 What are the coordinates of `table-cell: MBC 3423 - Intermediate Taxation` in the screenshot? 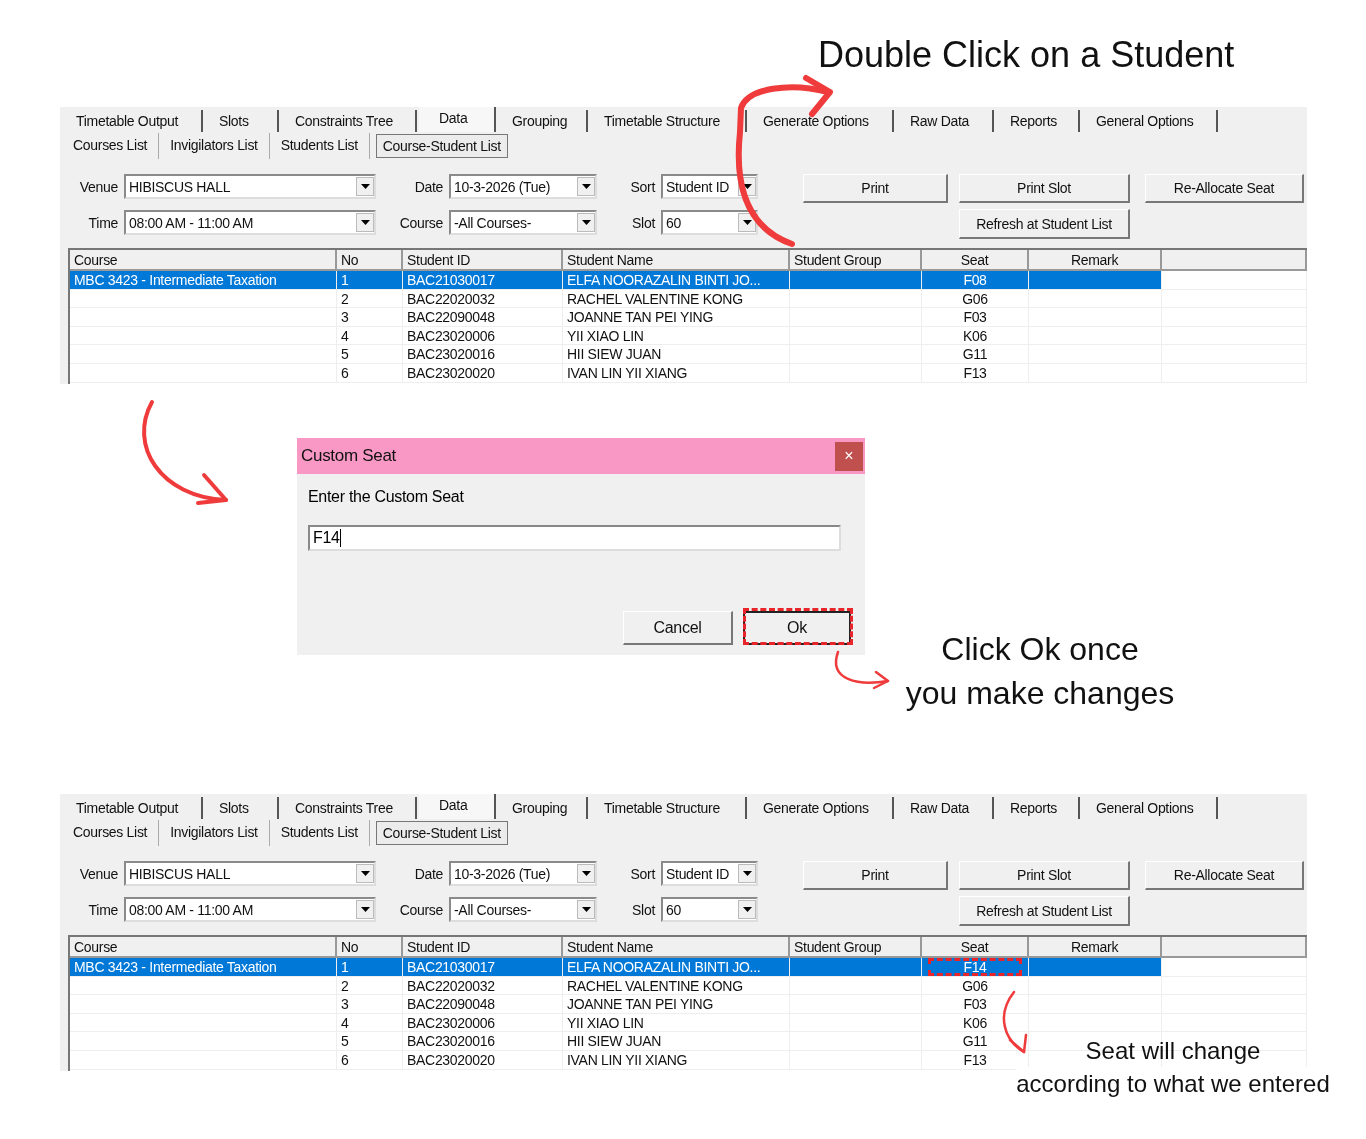 It's located at (175, 280).